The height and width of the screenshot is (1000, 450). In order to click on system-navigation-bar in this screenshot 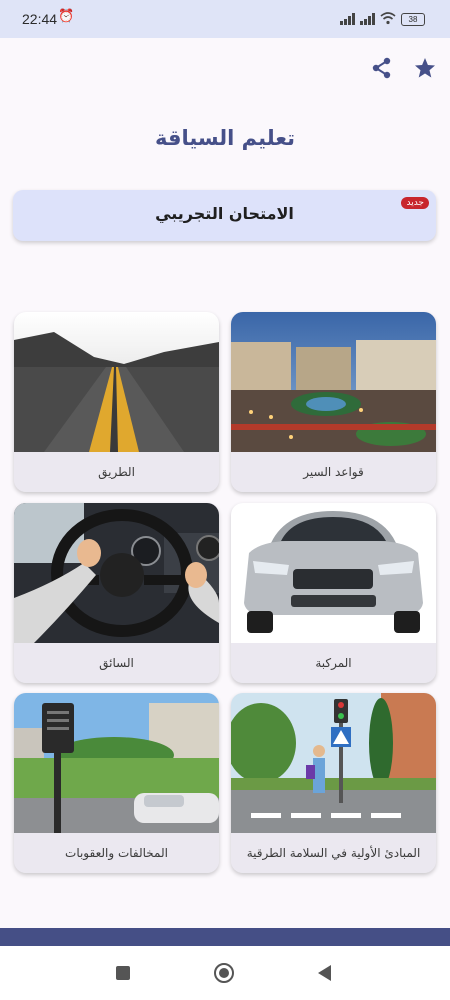, I will do `click(225, 973)`.